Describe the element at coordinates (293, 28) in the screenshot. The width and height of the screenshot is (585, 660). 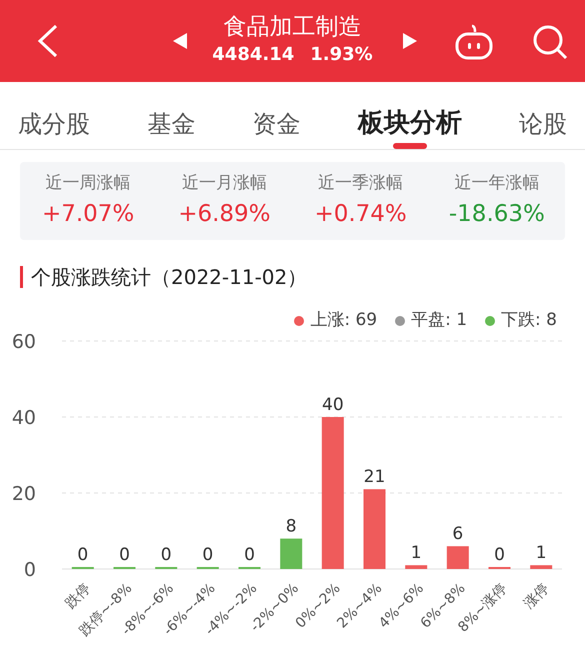
I see `header-title: 食品加工制造` at that location.